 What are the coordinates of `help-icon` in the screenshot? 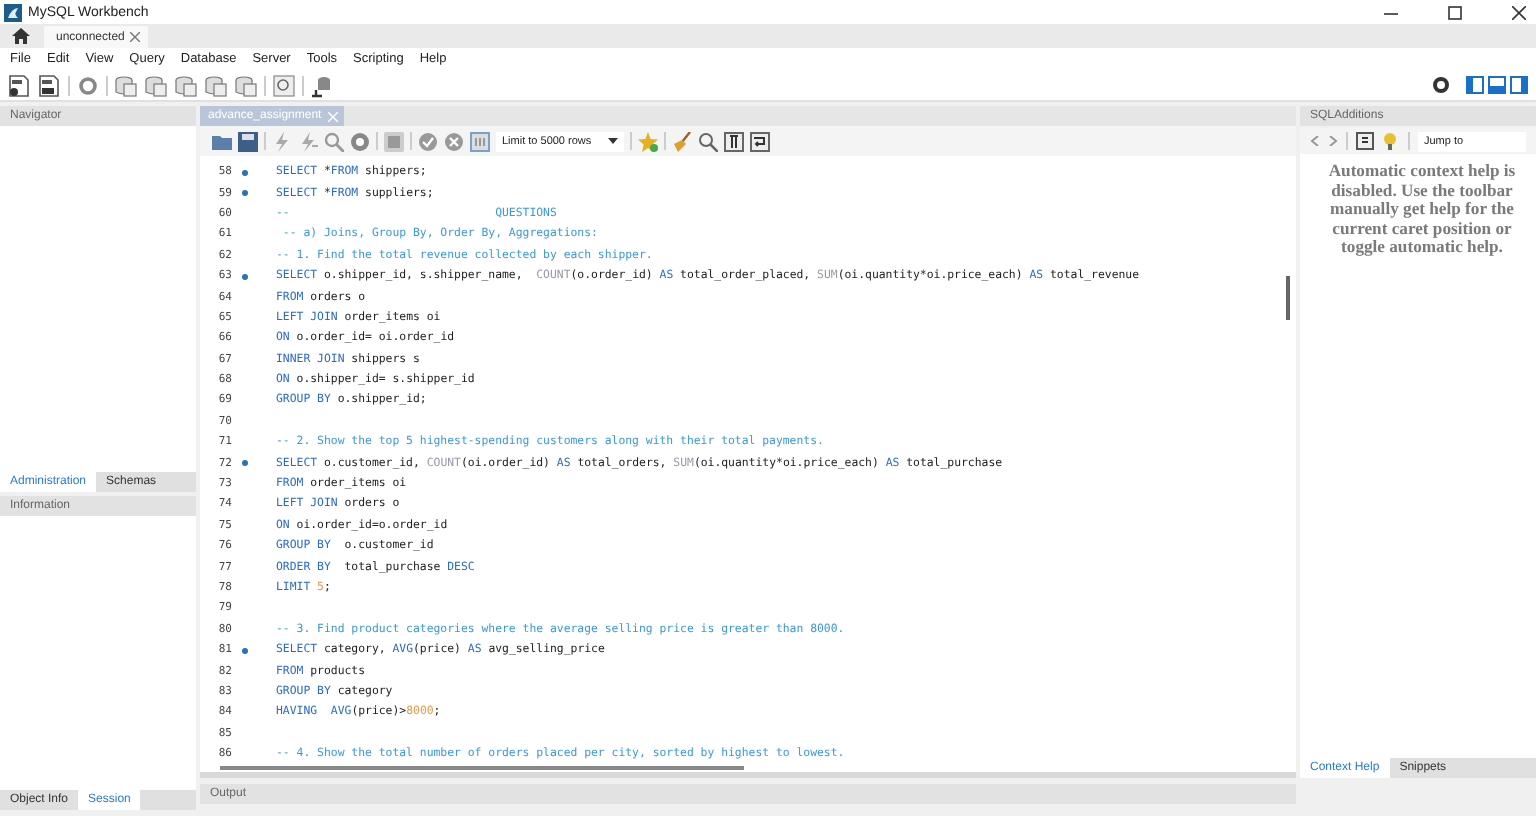 It's located at (1365, 141).